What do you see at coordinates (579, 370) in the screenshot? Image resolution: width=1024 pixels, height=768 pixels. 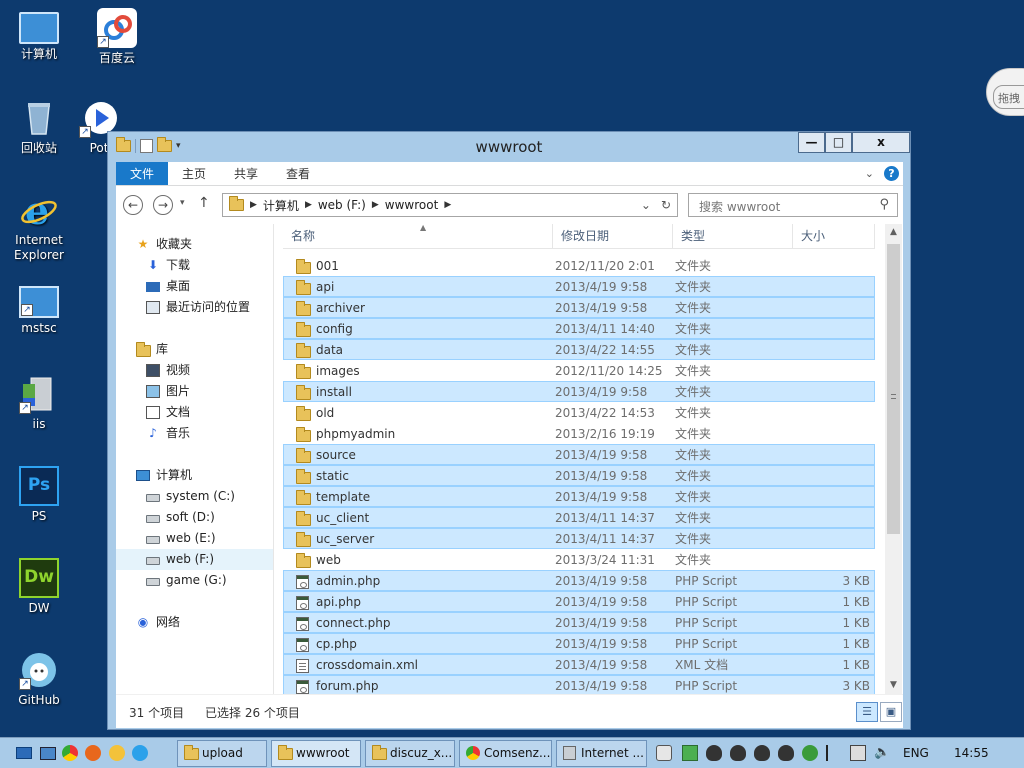 I see `file-row: images 2012/11/20 14:25 文件夹` at bounding box center [579, 370].